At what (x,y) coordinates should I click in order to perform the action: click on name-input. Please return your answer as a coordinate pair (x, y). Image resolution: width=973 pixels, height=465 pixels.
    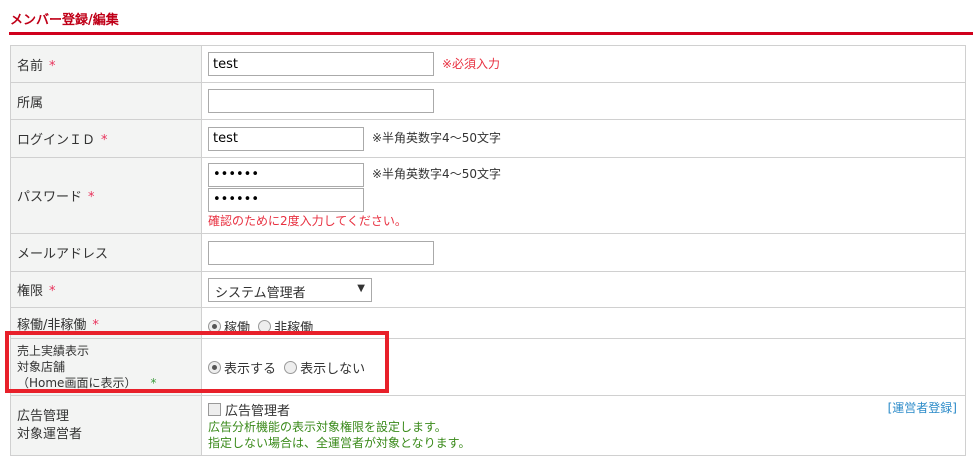
    Looking at the image, I should click on (321, 64).